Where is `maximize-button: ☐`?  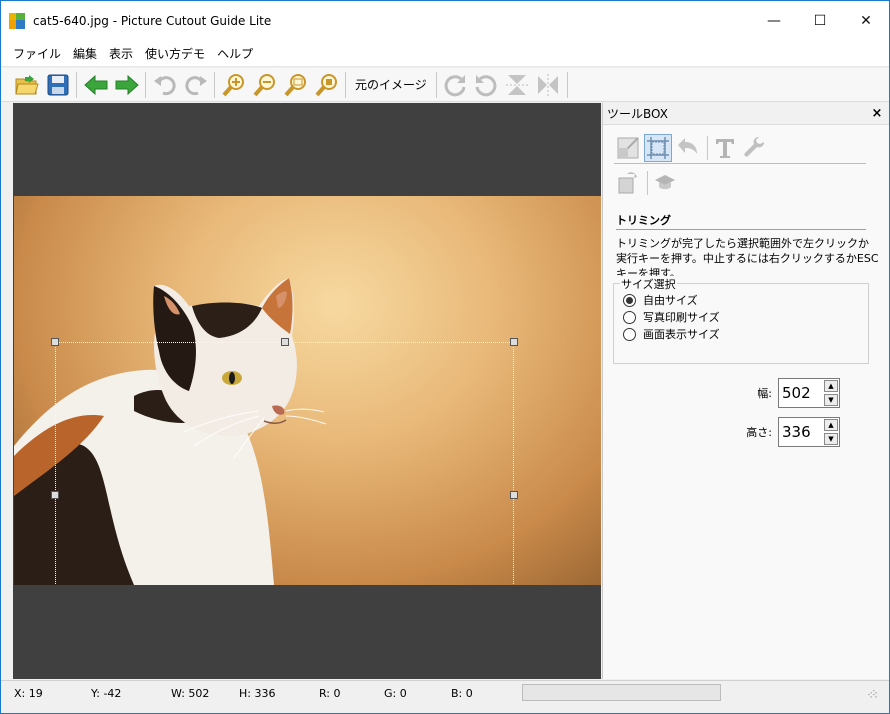
maximize-button: ☐ is located at coordinates (820, 21).